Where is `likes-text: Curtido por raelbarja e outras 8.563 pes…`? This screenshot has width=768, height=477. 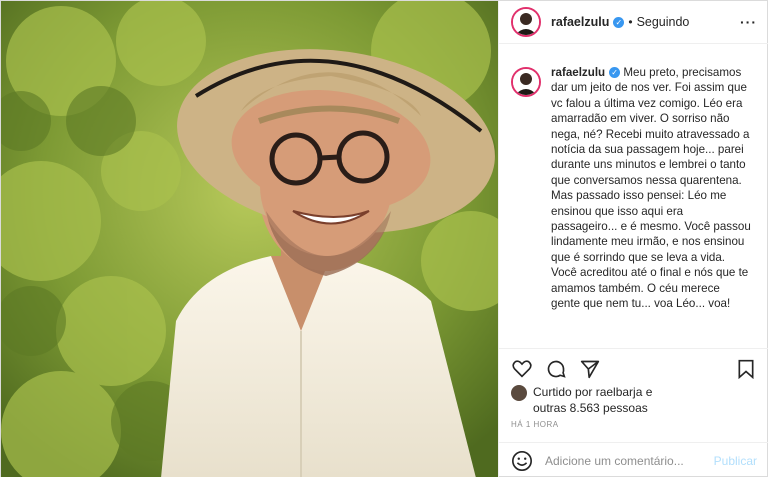 likes-text: Curtido por raelbarja e outras 8.563 pes… is located at coordinates (608, 400).